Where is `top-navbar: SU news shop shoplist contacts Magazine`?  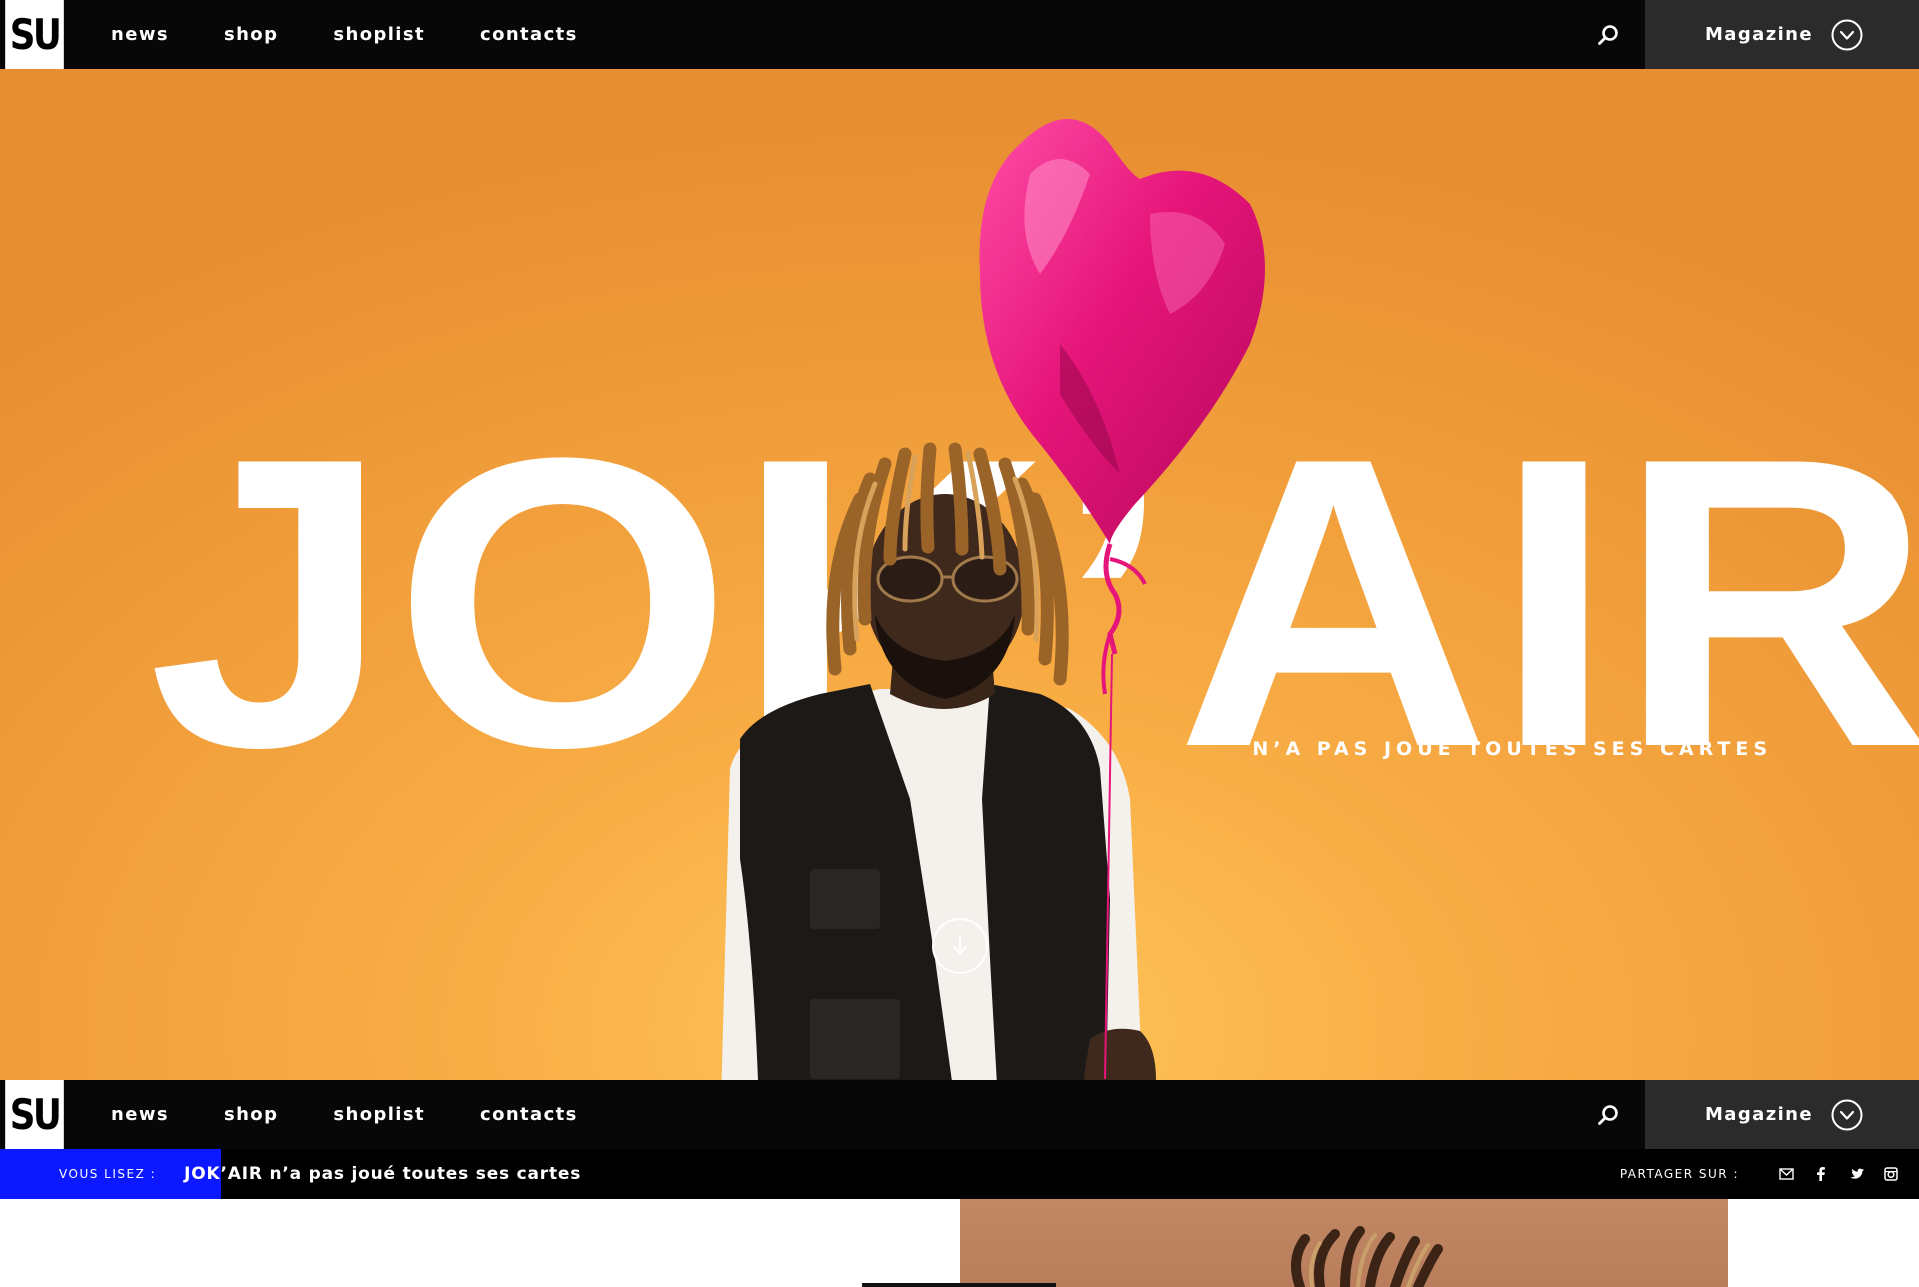 top-navbar: SU news shop shoplist contacts Magazine is located at coordinates (959, 34).